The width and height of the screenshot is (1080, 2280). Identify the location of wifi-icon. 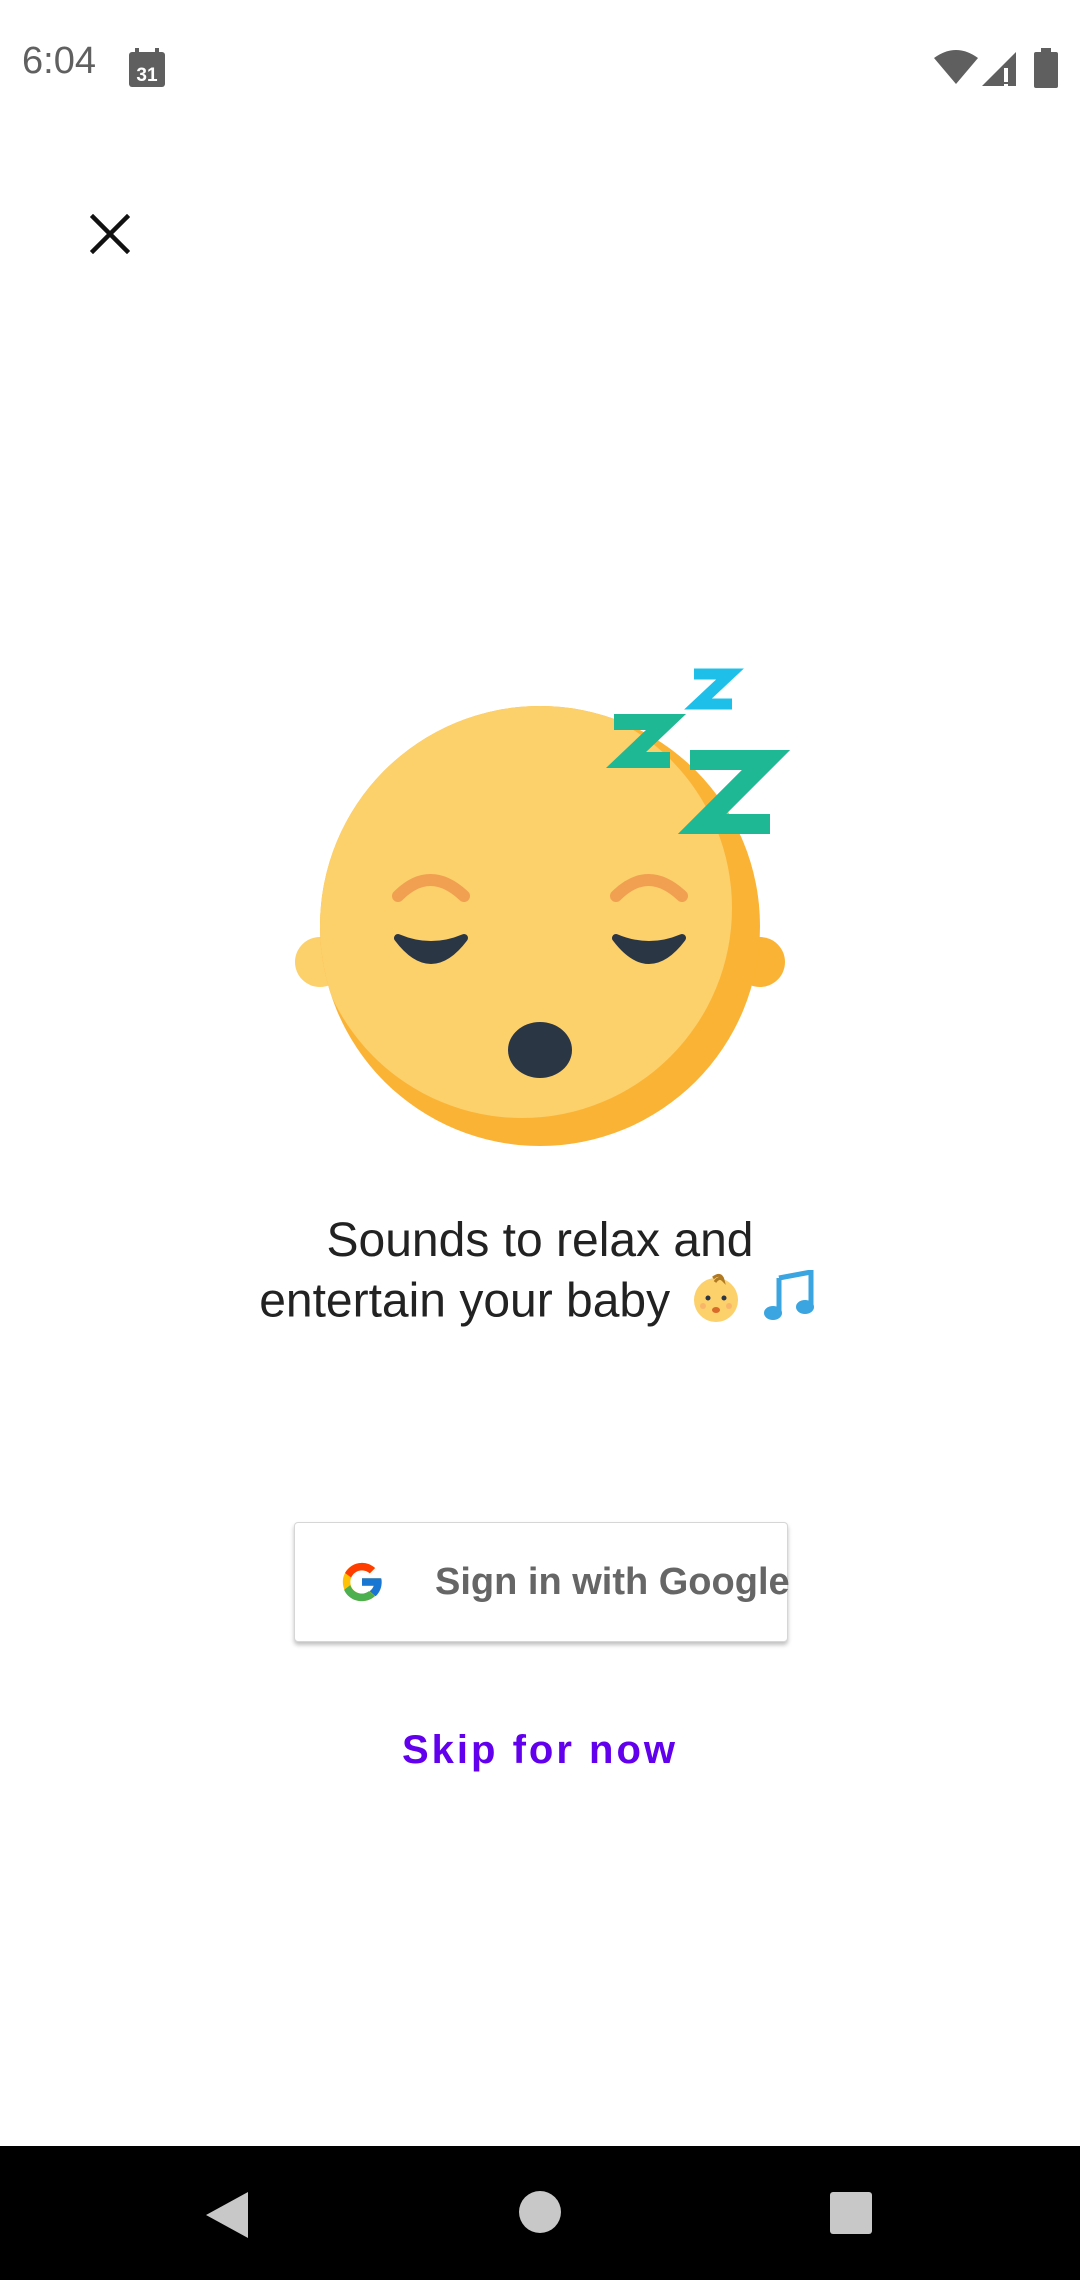
(956, 68).